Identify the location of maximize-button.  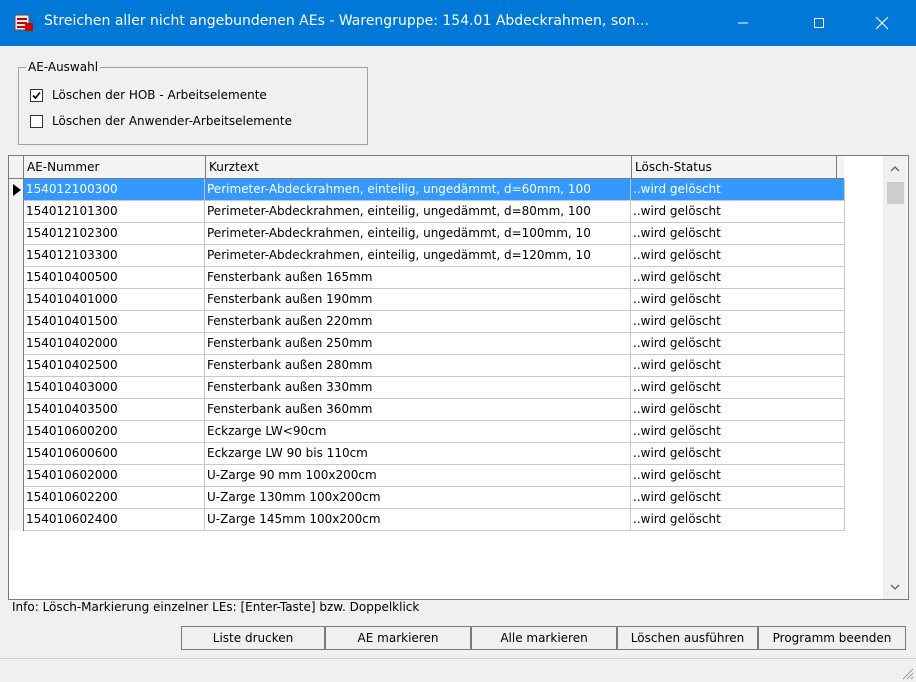
(819, 23).